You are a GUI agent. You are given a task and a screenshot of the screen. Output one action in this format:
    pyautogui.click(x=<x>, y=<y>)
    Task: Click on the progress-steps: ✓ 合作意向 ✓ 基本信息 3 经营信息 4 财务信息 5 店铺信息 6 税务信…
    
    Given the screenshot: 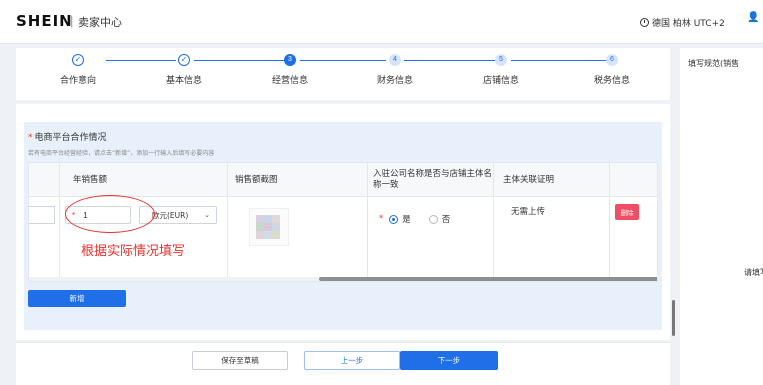 What is the action you would take?
    pyautogui.click(x=343, y=74)
    